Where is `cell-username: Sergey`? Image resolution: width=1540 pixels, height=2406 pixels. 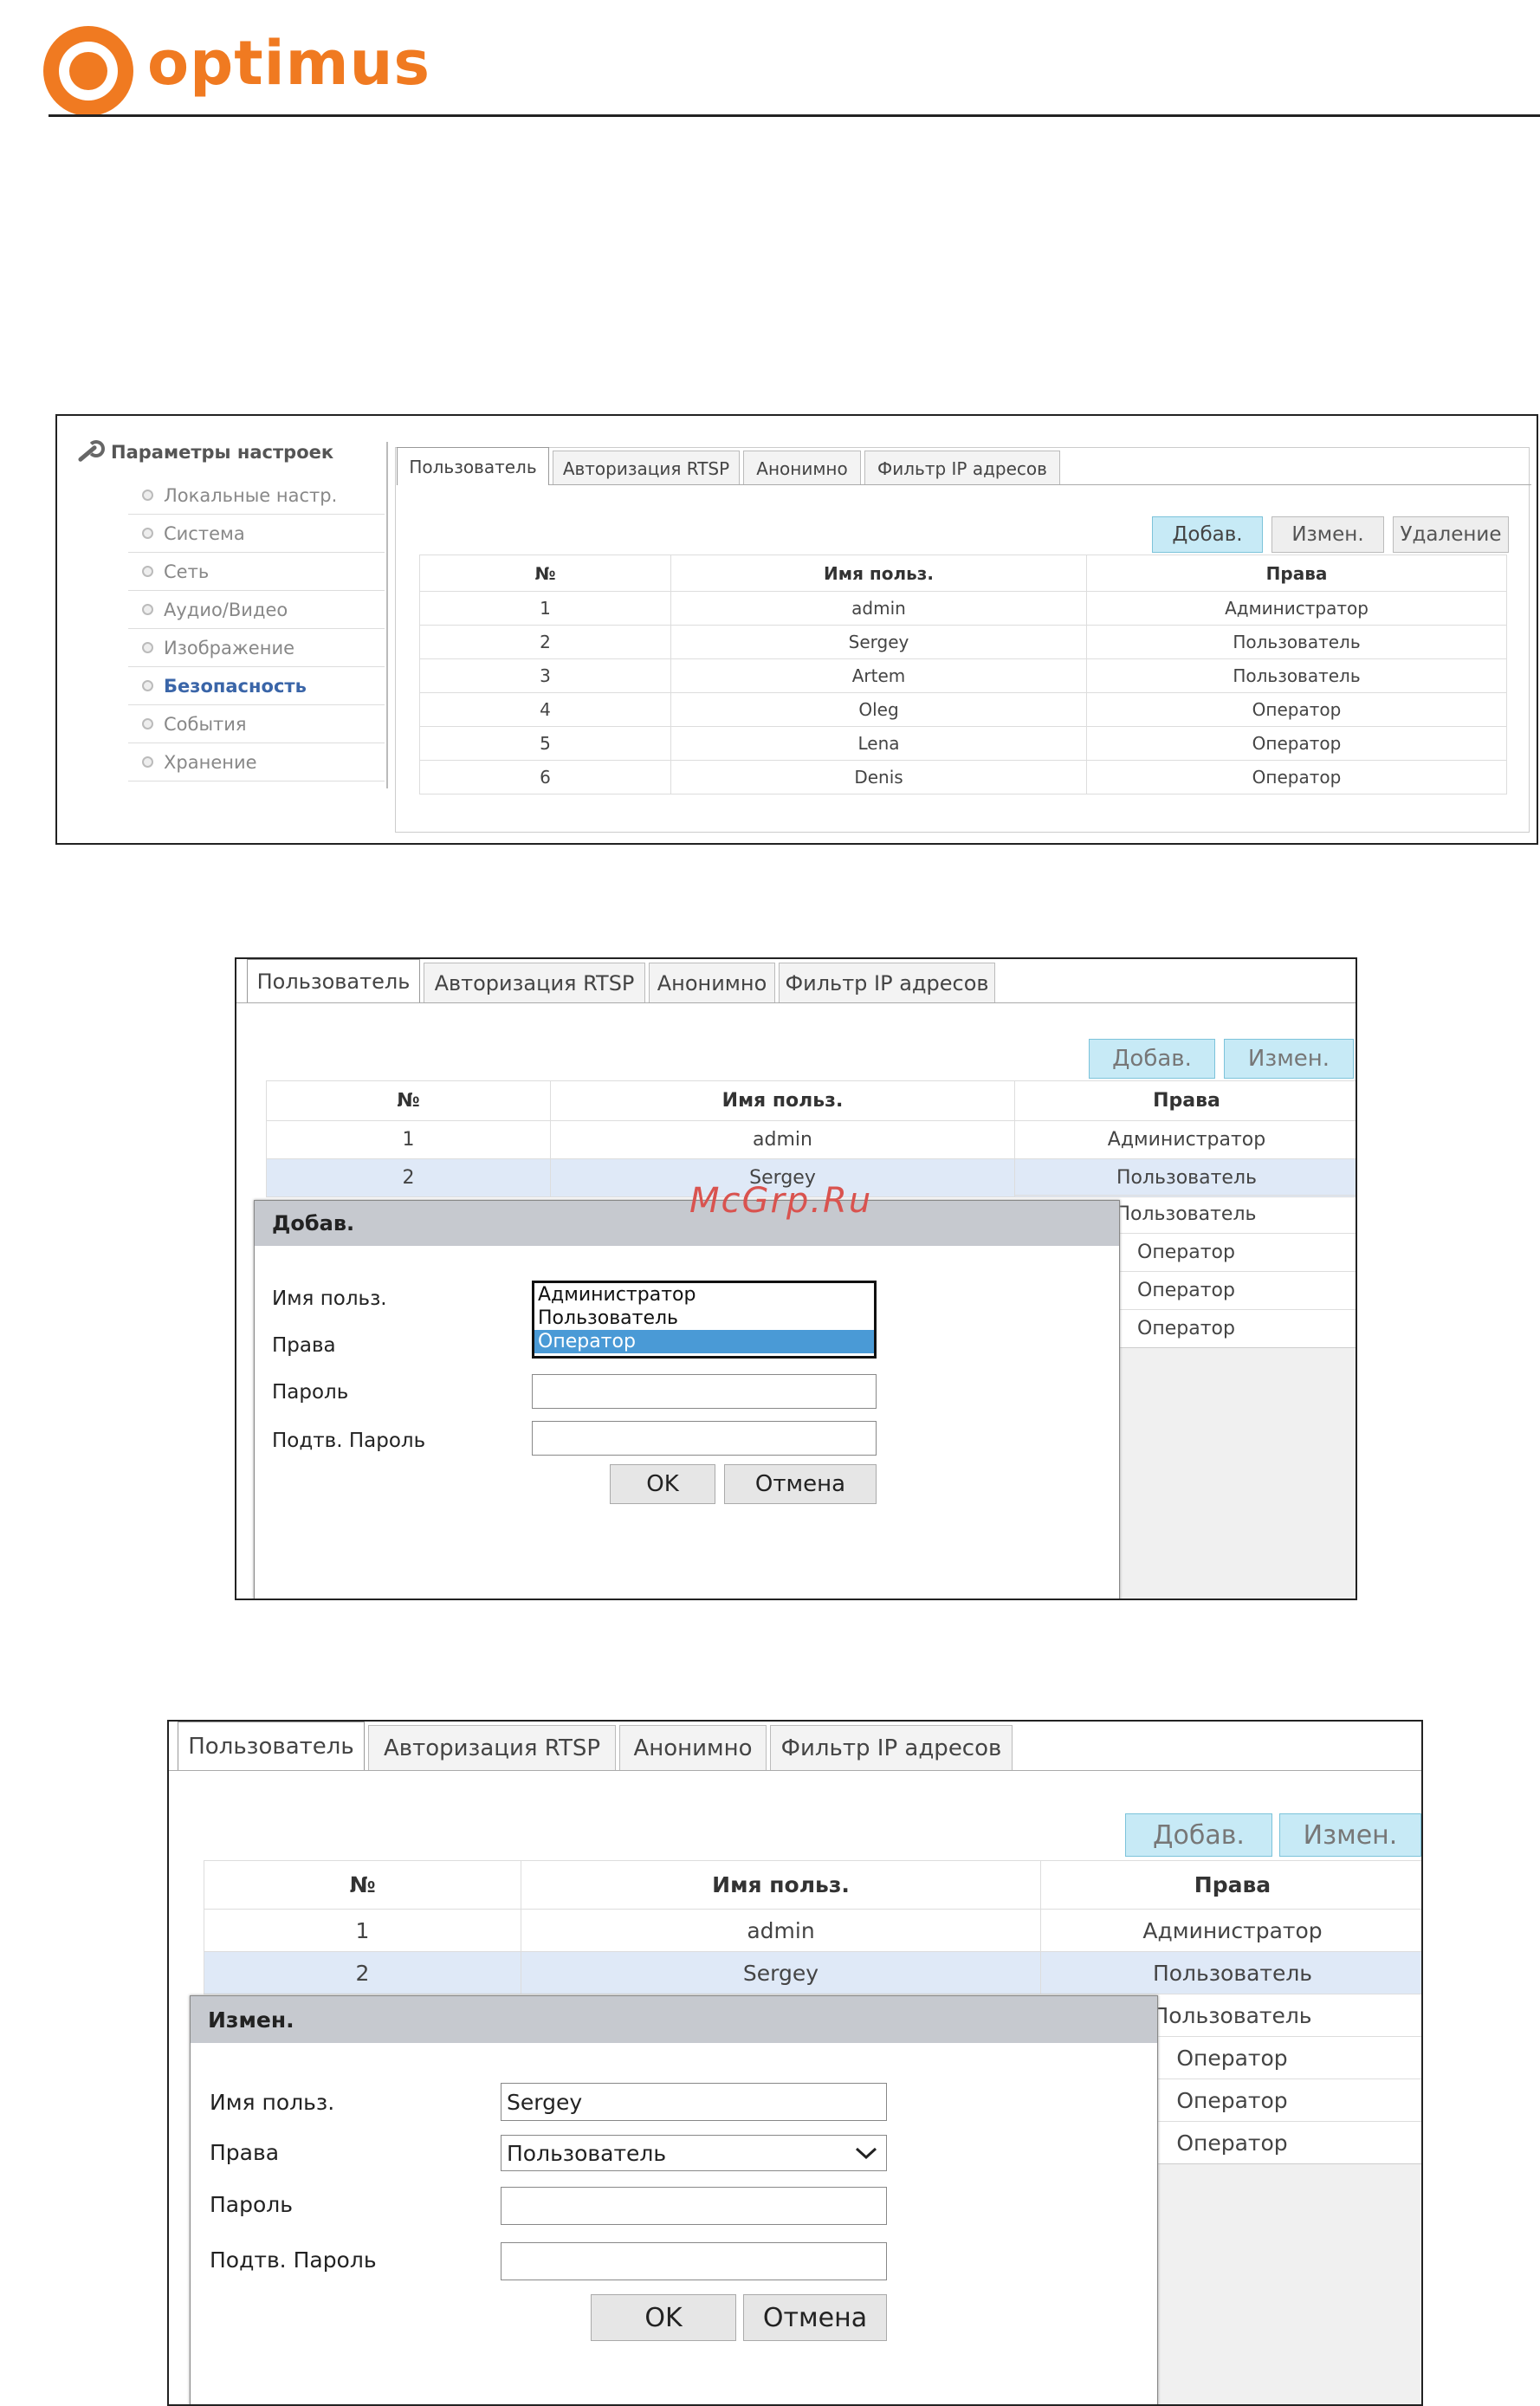 cell-username: Sergey is located at coordinates (781, 1973).